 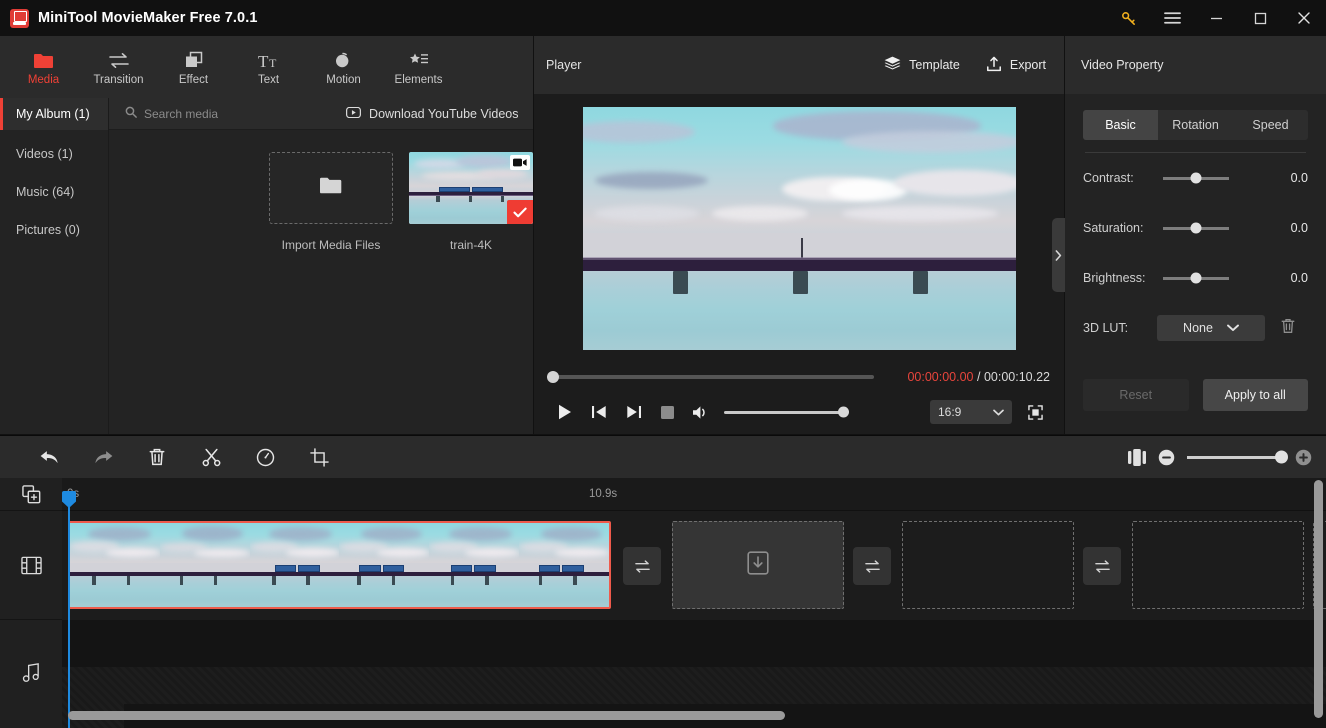 I want to click on import-cell: Import Media Files, so click(x=331, y=202).